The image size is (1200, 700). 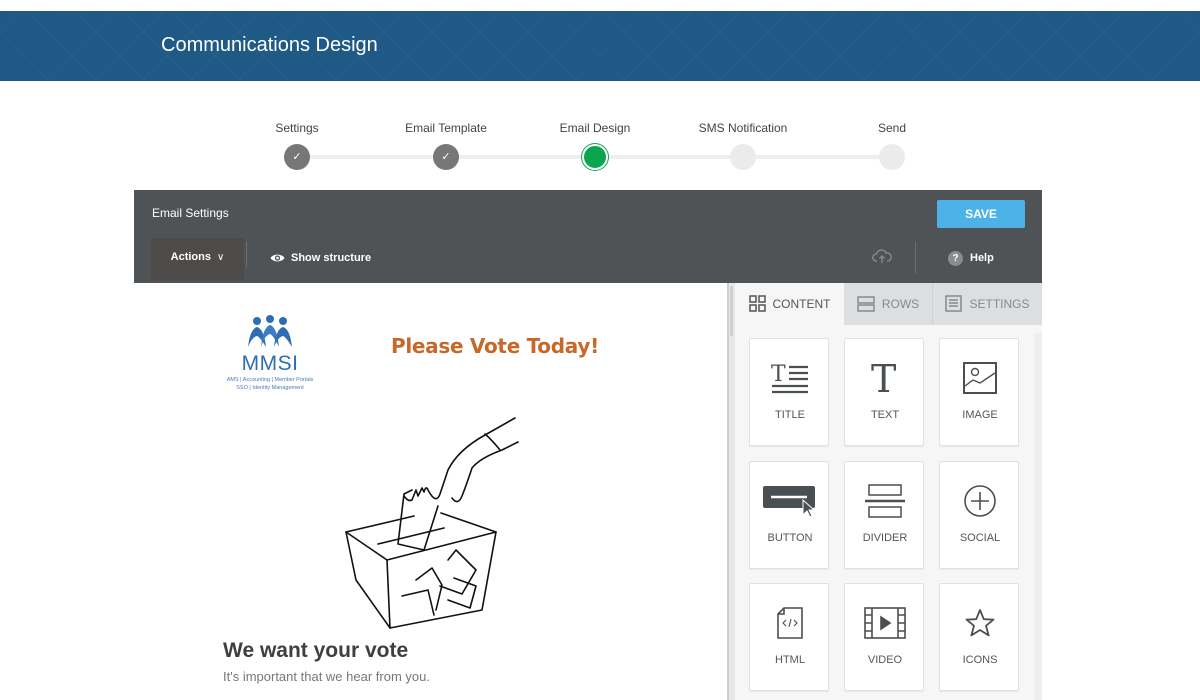 I want to click on tab-label: SETTINGS, so click(x=999, y=304).